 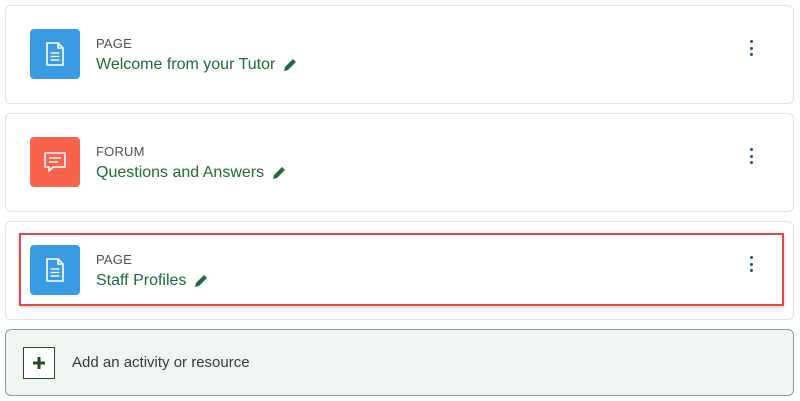 What do you see at coordinates (120, 151) in the screenshot?
I see `activity-type-label: FORUM` at bounding box center [120, 151].